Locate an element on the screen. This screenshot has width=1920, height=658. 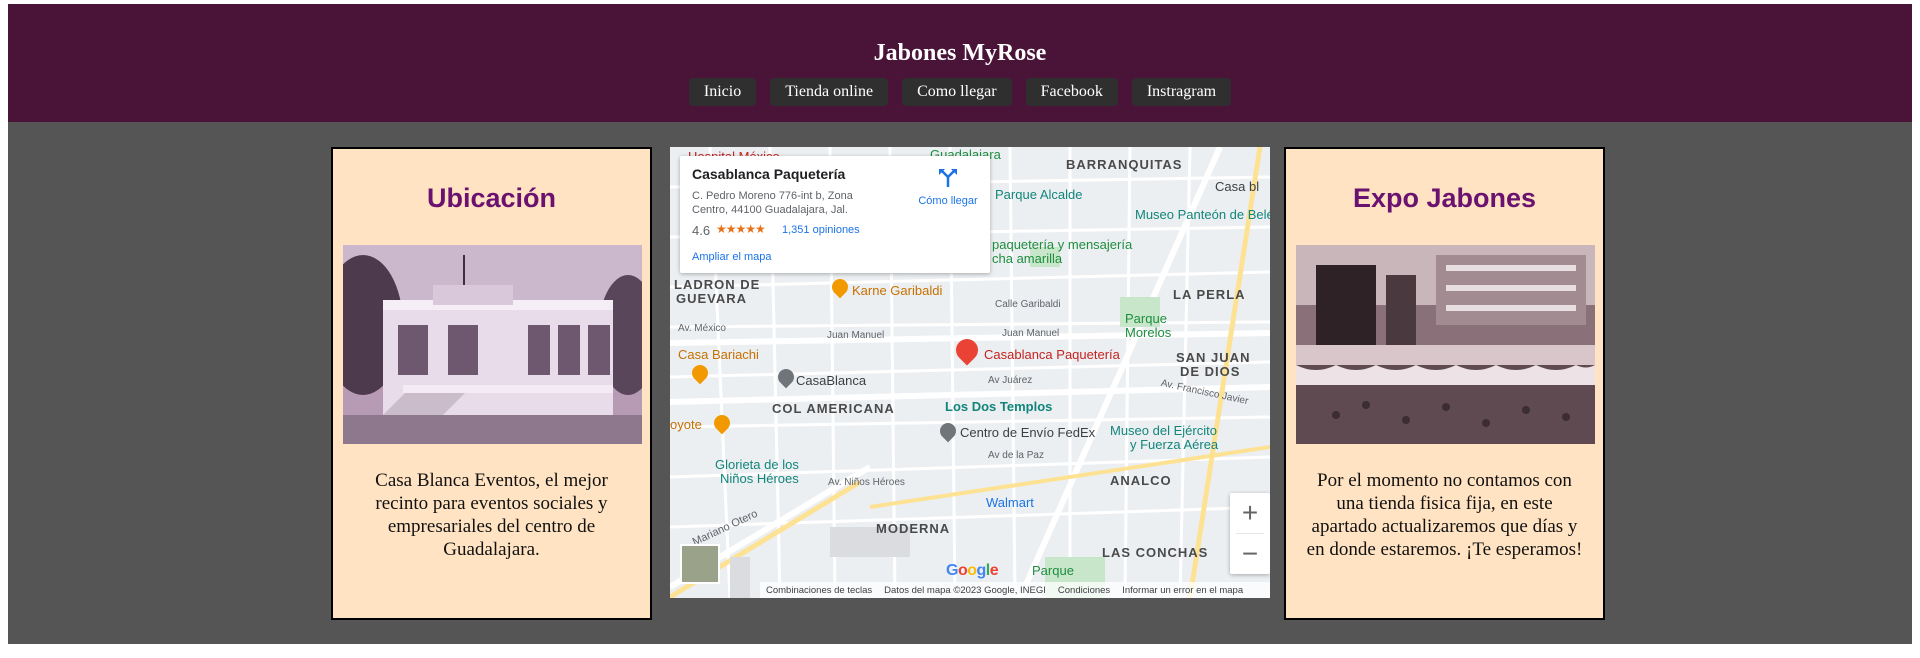
map-label-casablanca: CasaBlanca is located at coordinates (831, 380).